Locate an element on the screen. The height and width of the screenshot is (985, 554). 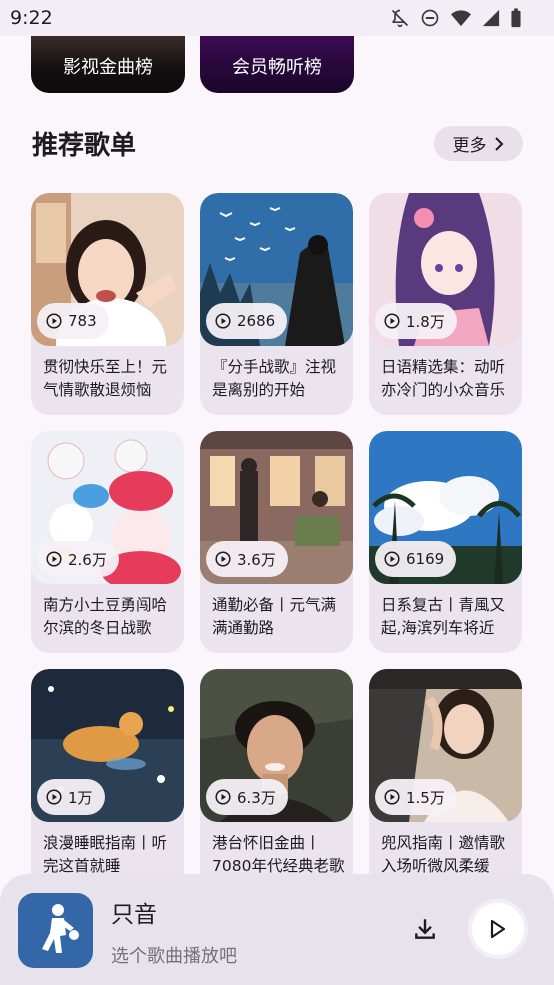
do-not-disturb-icon is located at coordinates (430, 18).